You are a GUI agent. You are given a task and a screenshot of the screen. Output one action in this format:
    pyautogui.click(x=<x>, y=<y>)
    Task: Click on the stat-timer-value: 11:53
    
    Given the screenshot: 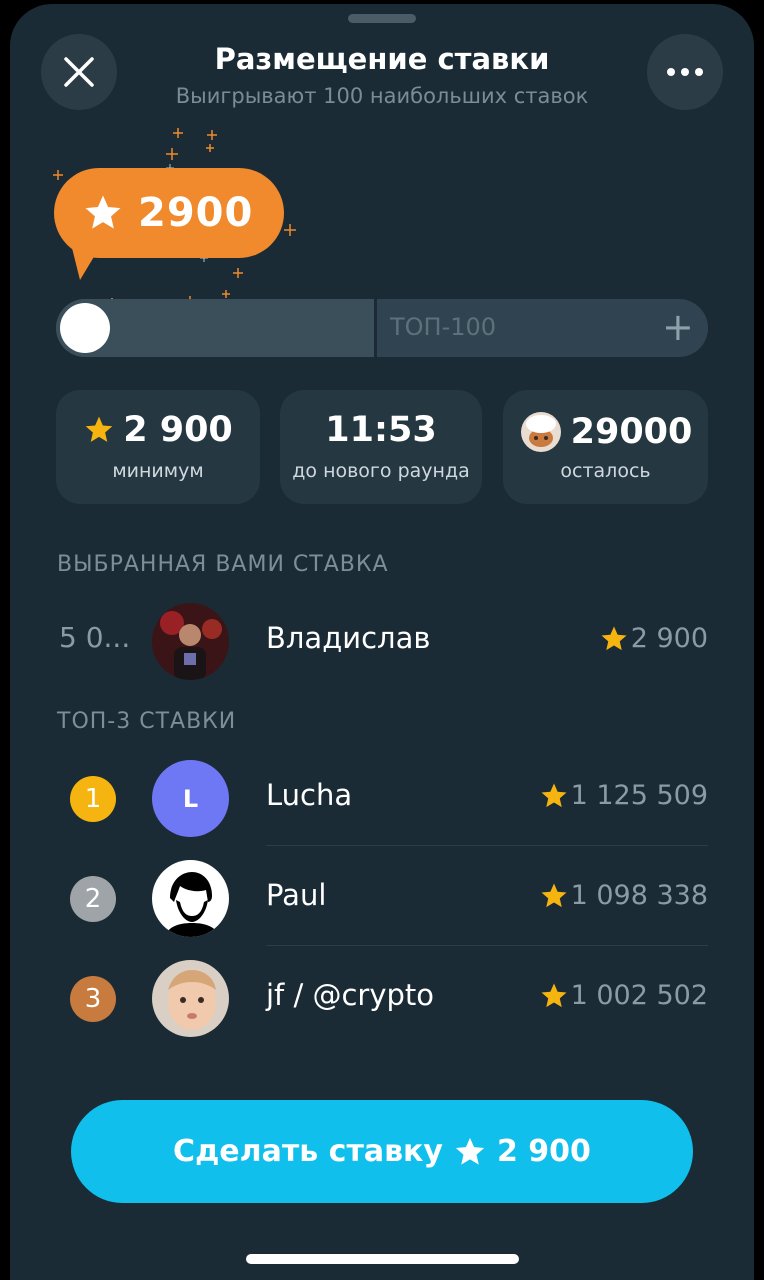 What is the action you would take?
    pyautogui.click(x=381, y=430)
    